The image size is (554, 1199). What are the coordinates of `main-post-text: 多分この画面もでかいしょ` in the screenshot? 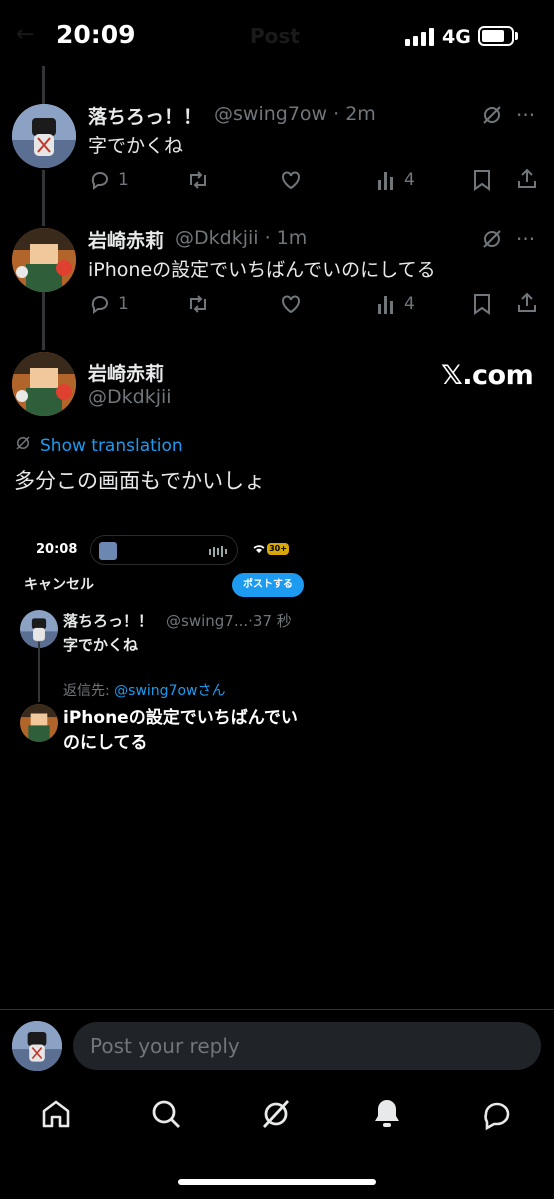 It's located at (140, 481).